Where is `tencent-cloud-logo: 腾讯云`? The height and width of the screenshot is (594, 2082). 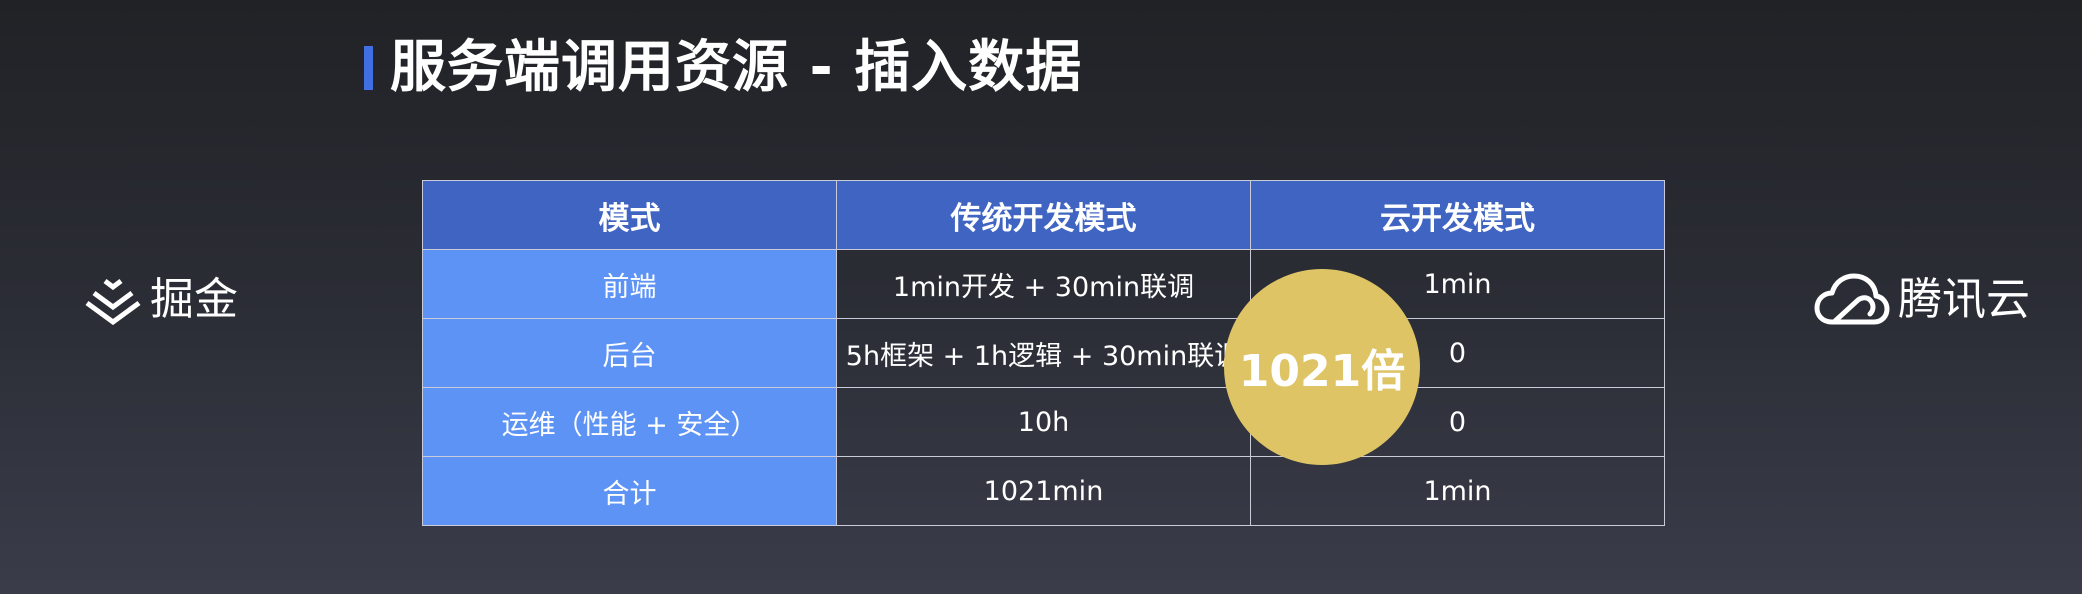
tencent-cloud-logo: 腾讯云 is located at coordinates (1922, 300).